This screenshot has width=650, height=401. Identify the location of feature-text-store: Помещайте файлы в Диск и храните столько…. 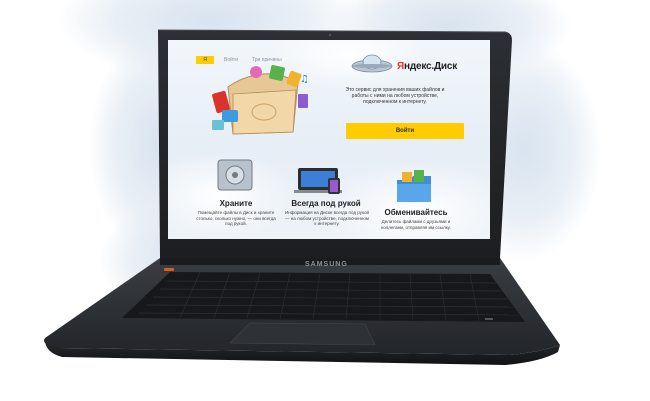
(236, 218).